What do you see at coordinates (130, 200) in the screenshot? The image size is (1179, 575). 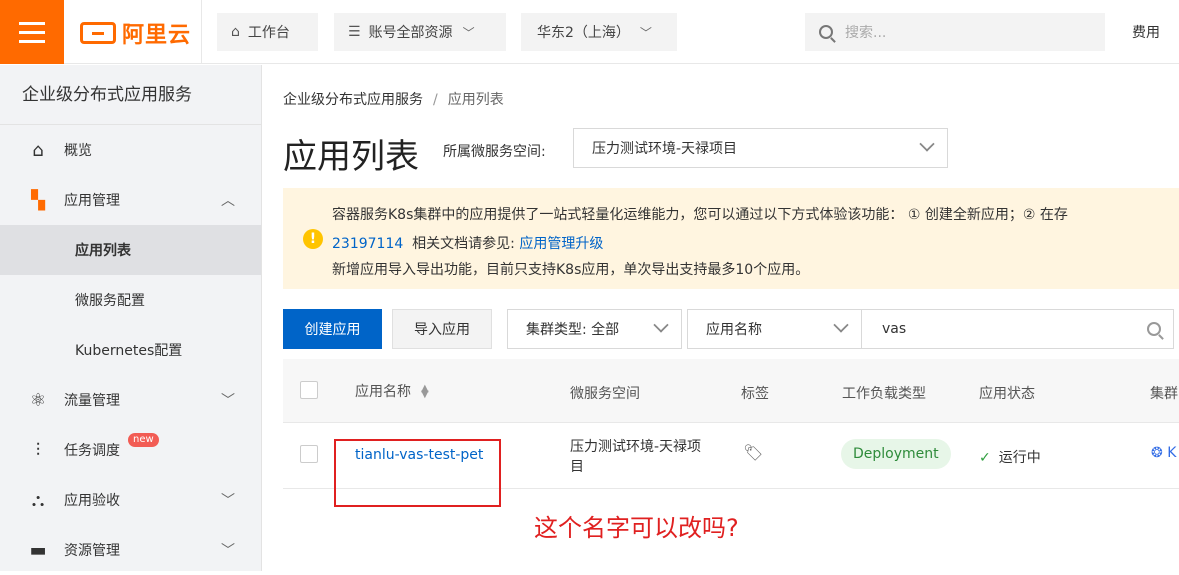 I see `sidebar-item-app-management: ▚ 应用管理 ︿` at bounding box center [130, 200].